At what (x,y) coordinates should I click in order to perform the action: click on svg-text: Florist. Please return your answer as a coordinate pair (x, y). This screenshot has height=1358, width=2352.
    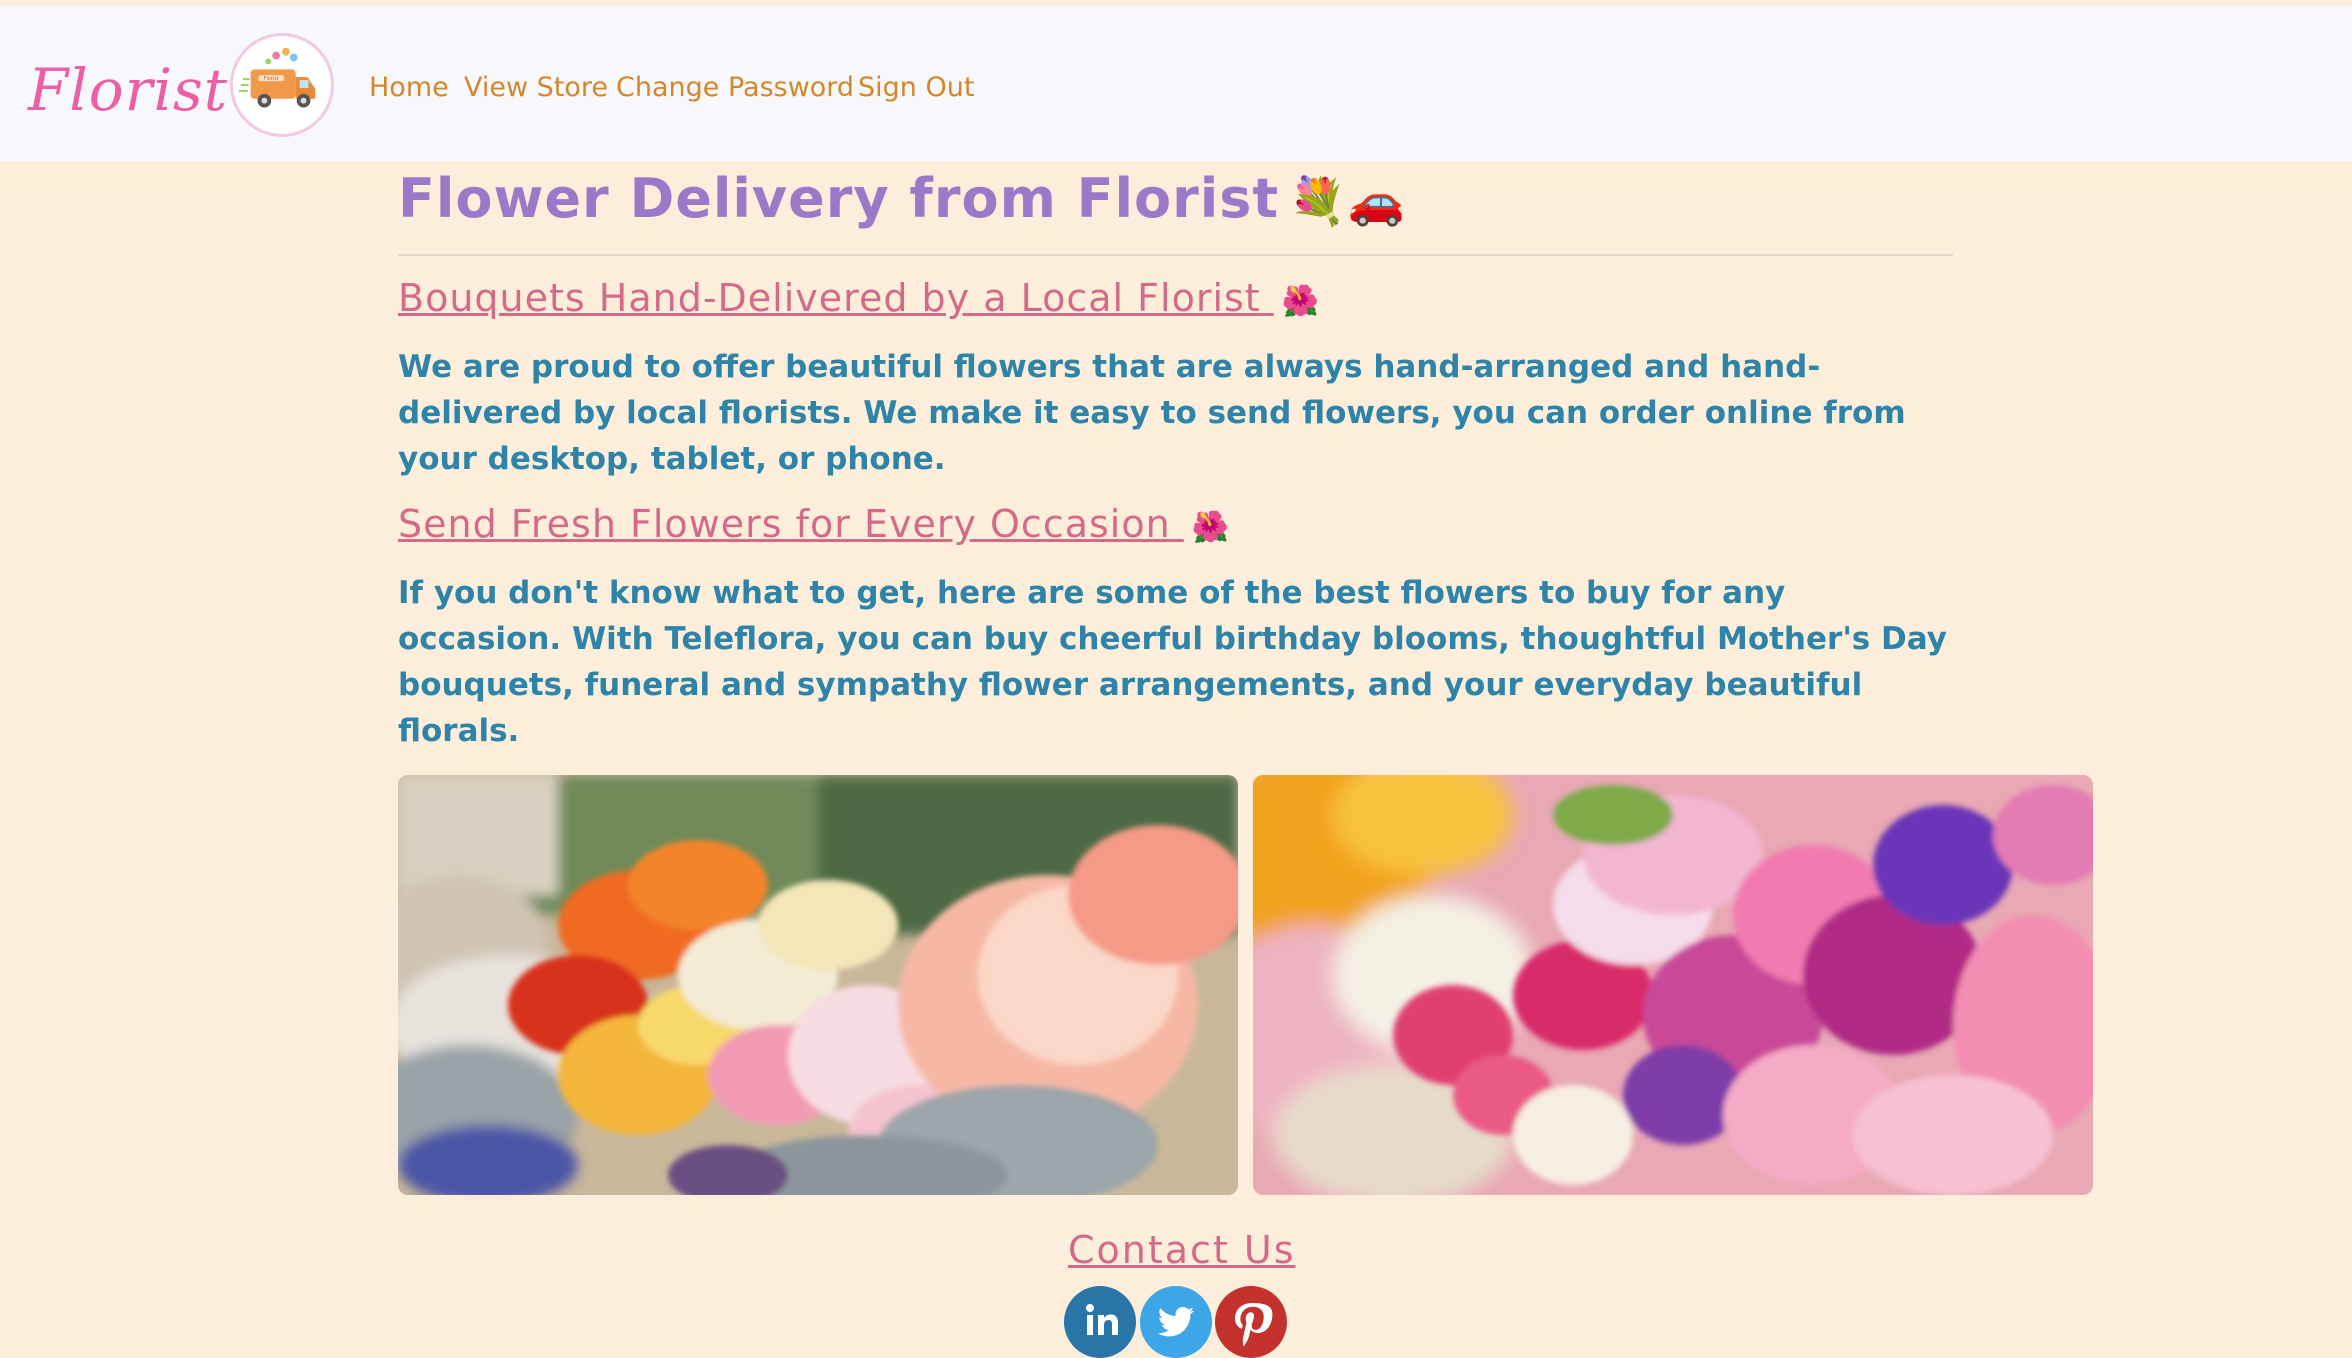
    Looking at the image, I should click on (271, 79).